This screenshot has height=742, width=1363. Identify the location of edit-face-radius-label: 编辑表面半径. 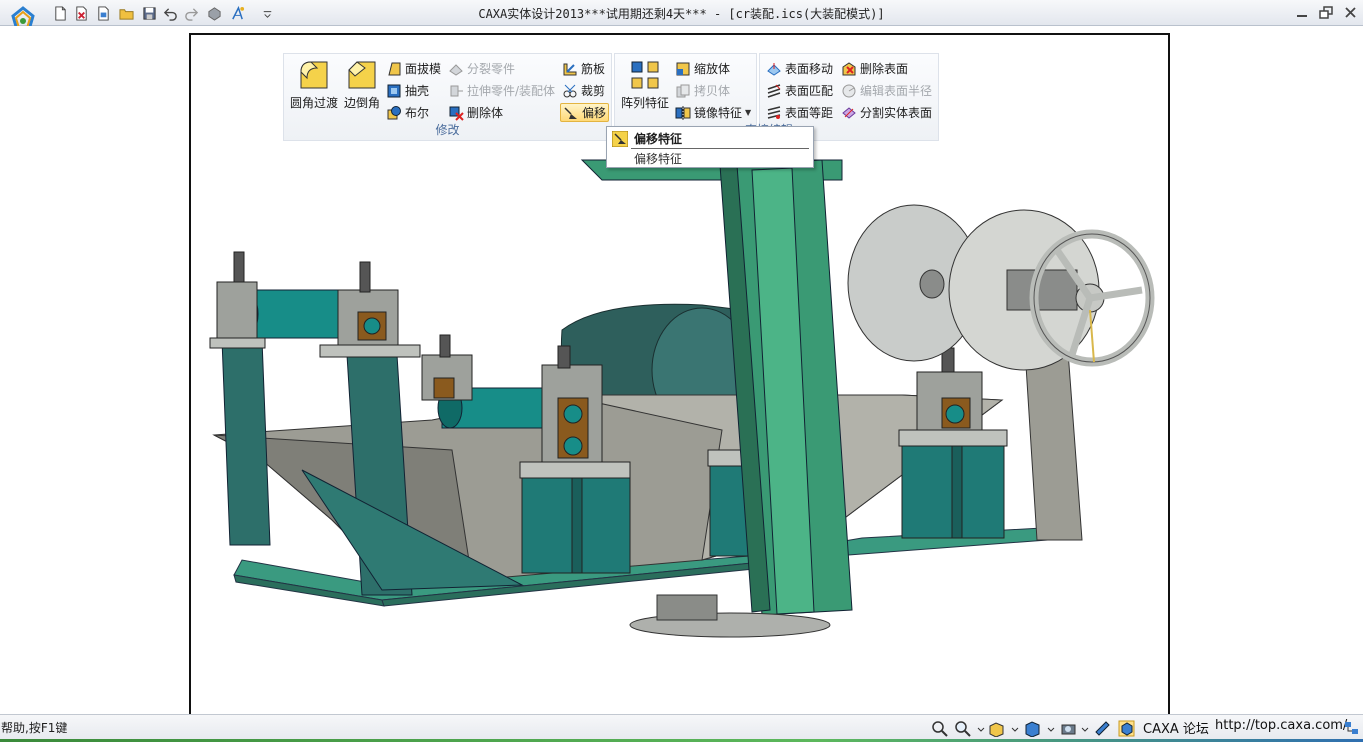
(896, 91).